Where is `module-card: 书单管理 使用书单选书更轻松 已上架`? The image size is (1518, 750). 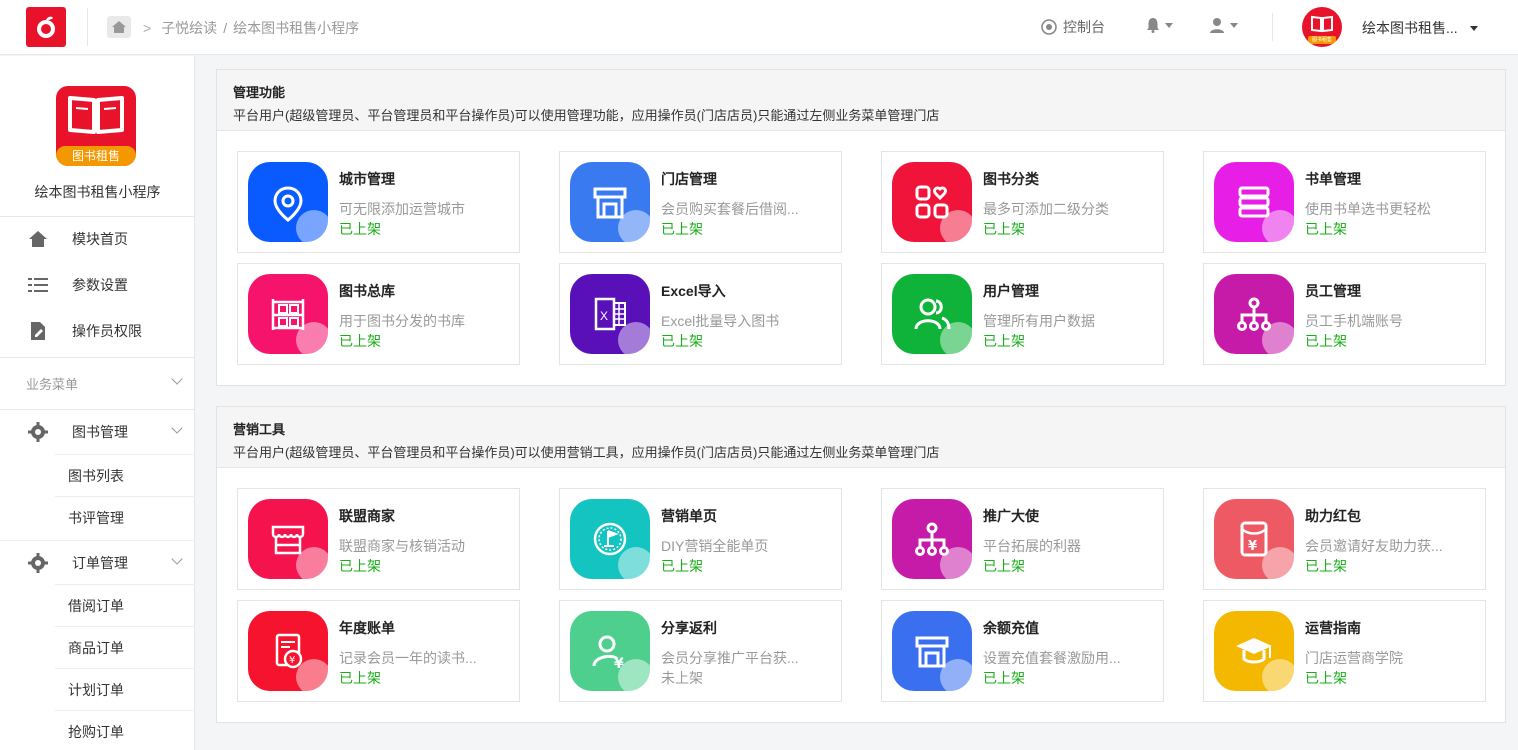 module-card: 书单管理 使用书单选书更轻松 已上架 is located at coordinates (1344, 202).